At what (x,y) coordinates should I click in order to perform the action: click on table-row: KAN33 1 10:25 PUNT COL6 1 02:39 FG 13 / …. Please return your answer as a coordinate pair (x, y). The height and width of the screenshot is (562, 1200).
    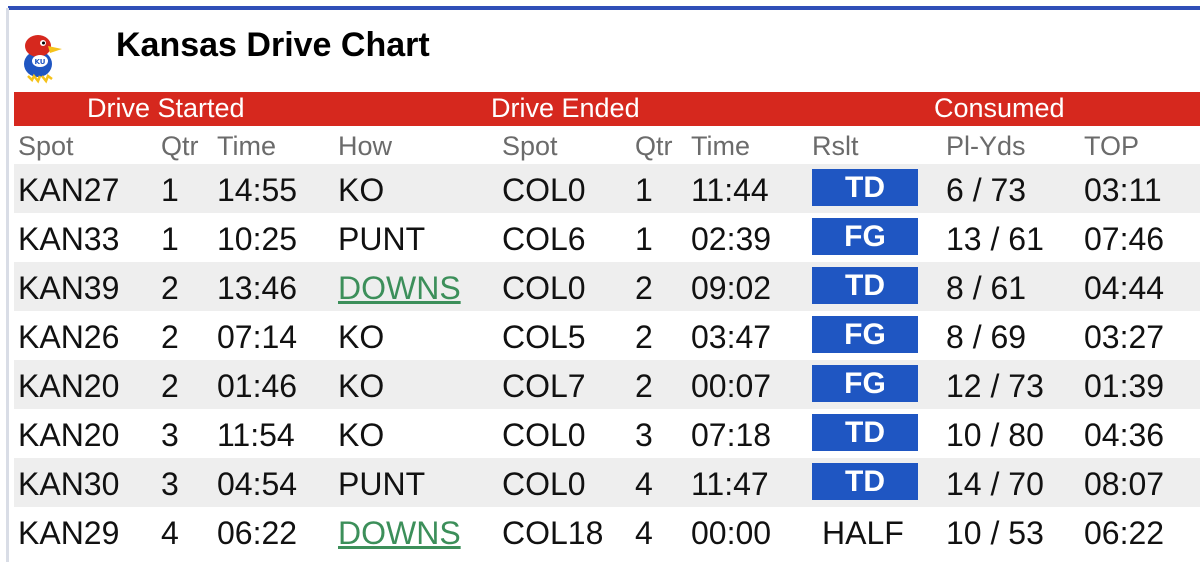
    Looking at the image, I should click on (607, 237).